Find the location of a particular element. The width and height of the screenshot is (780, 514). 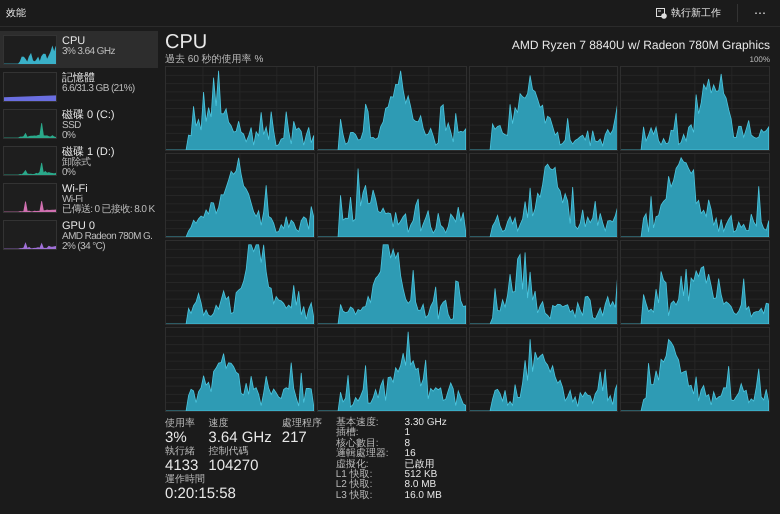

stat-label: 執行緒 is located at coordinates (180, 452).